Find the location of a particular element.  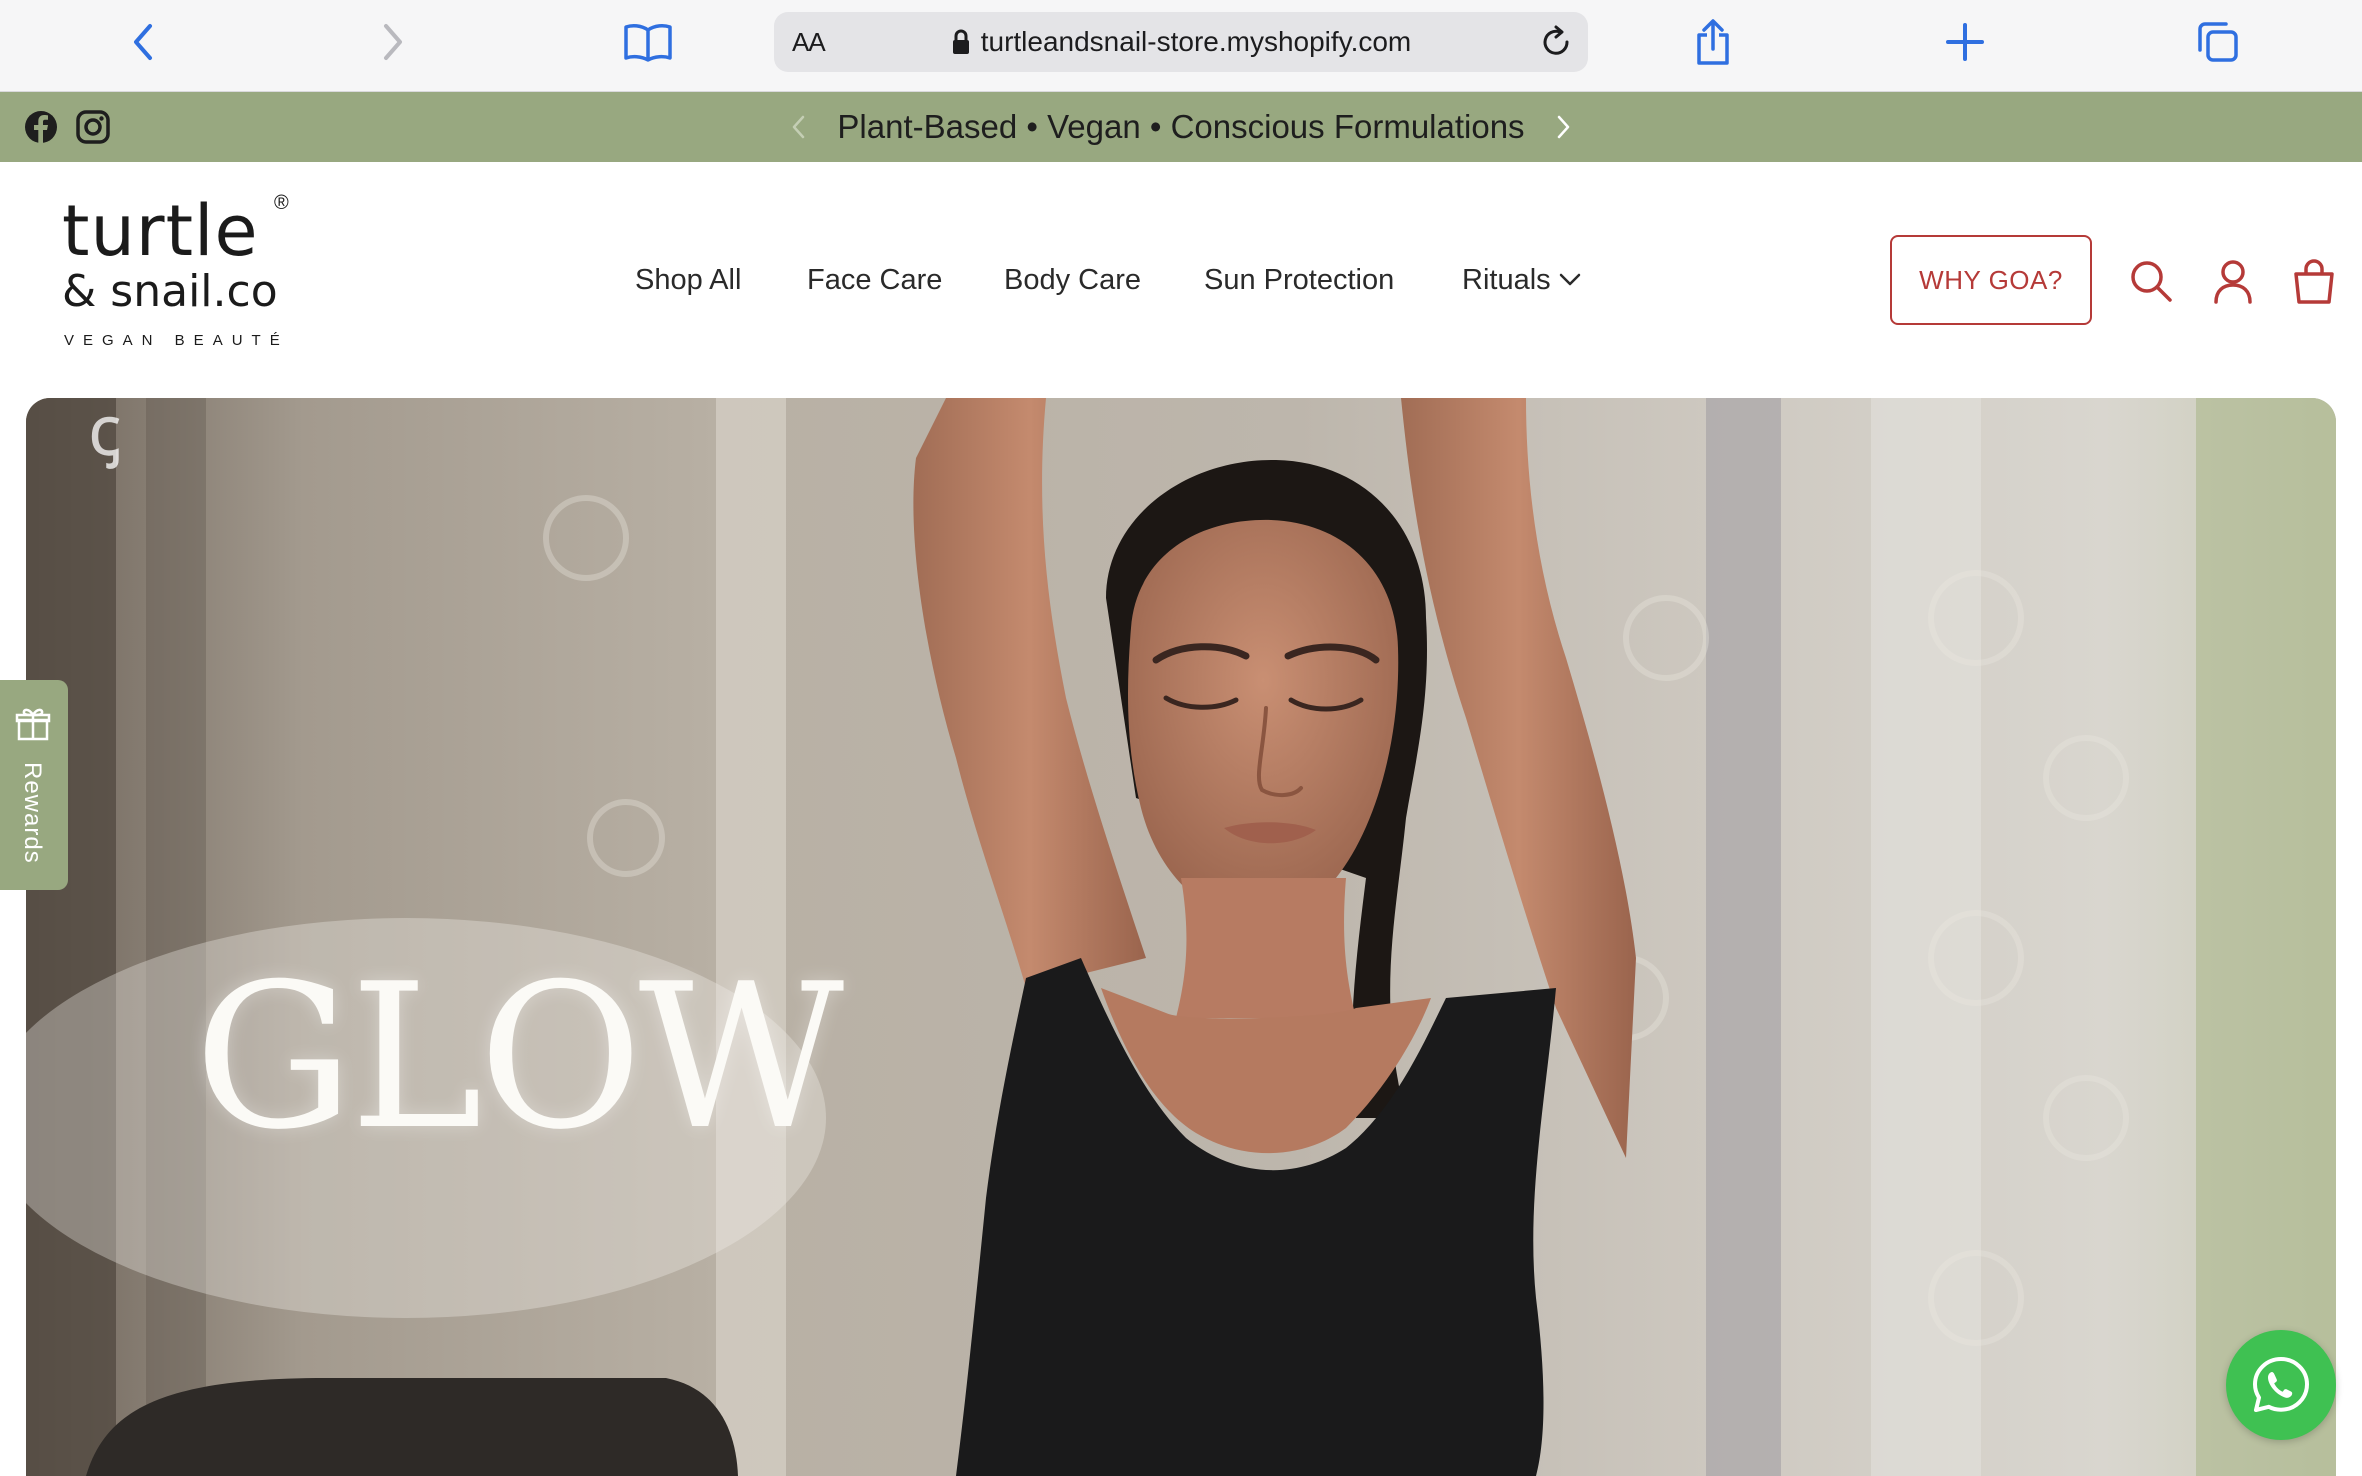

brand-logo: turtle ® & snail.co VEGAN BEAUTÉ is located at coordinates (185, 272).